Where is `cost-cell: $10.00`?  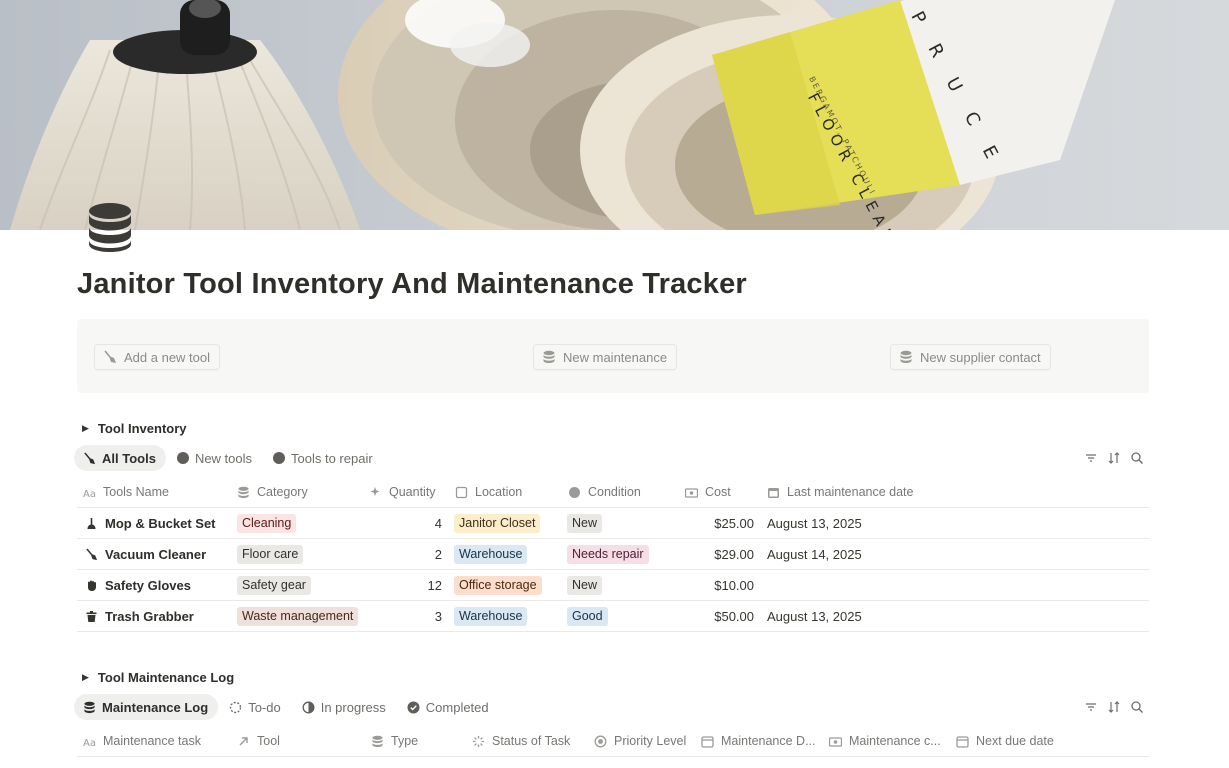
cost-cell: $10.00 is located at coordinates (715, 585).